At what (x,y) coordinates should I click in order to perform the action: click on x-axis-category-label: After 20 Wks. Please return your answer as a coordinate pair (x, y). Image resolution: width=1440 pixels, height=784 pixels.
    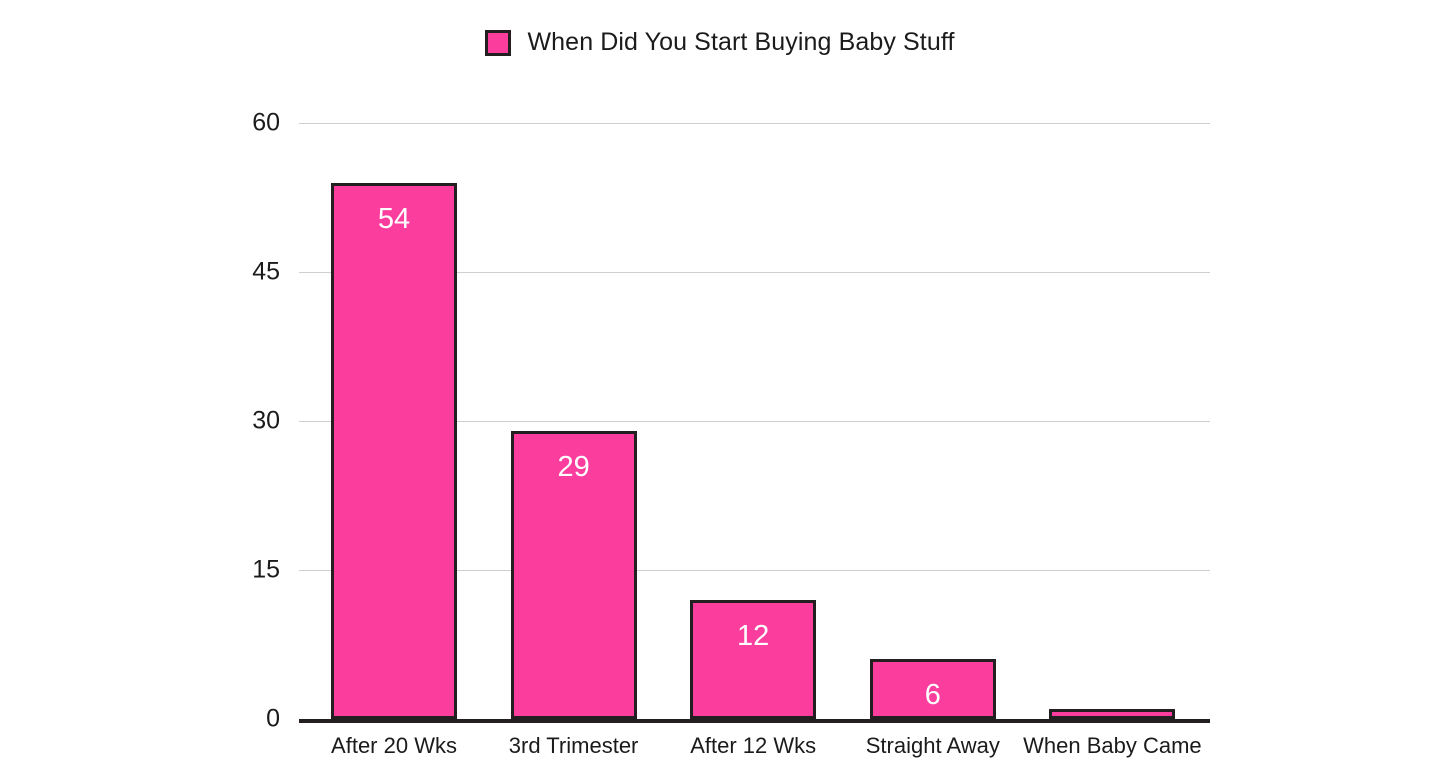
    Looking at the image, I should click on (394, 745).